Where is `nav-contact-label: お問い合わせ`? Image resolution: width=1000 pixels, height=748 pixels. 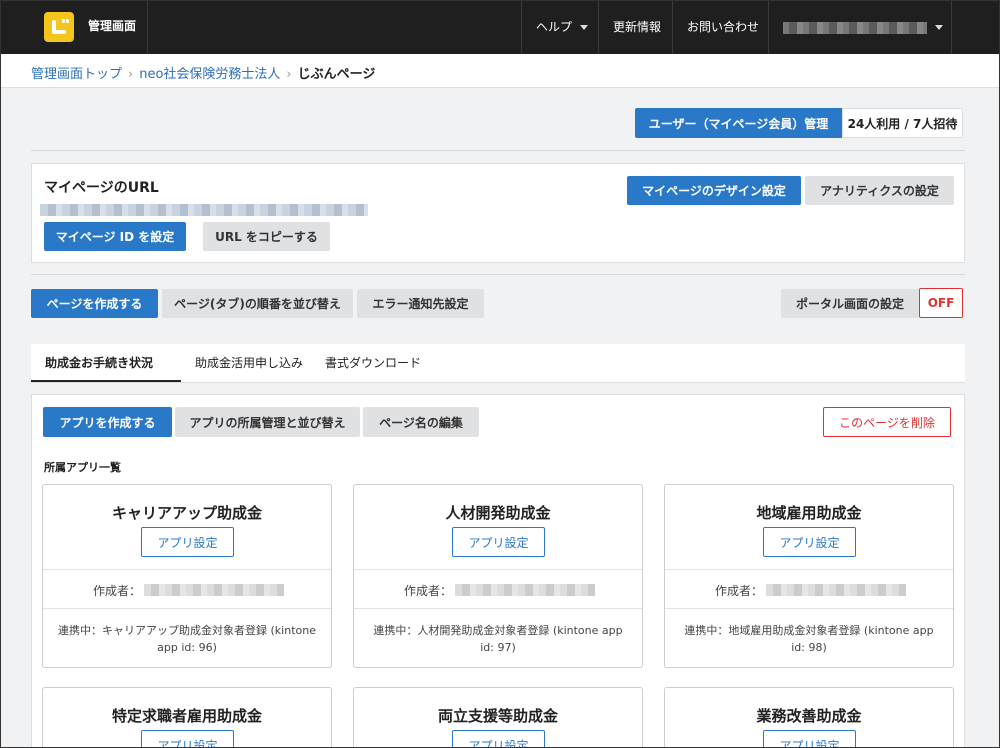
nav-contact-label: お問い合わせ is located at coordinates (723, 27).